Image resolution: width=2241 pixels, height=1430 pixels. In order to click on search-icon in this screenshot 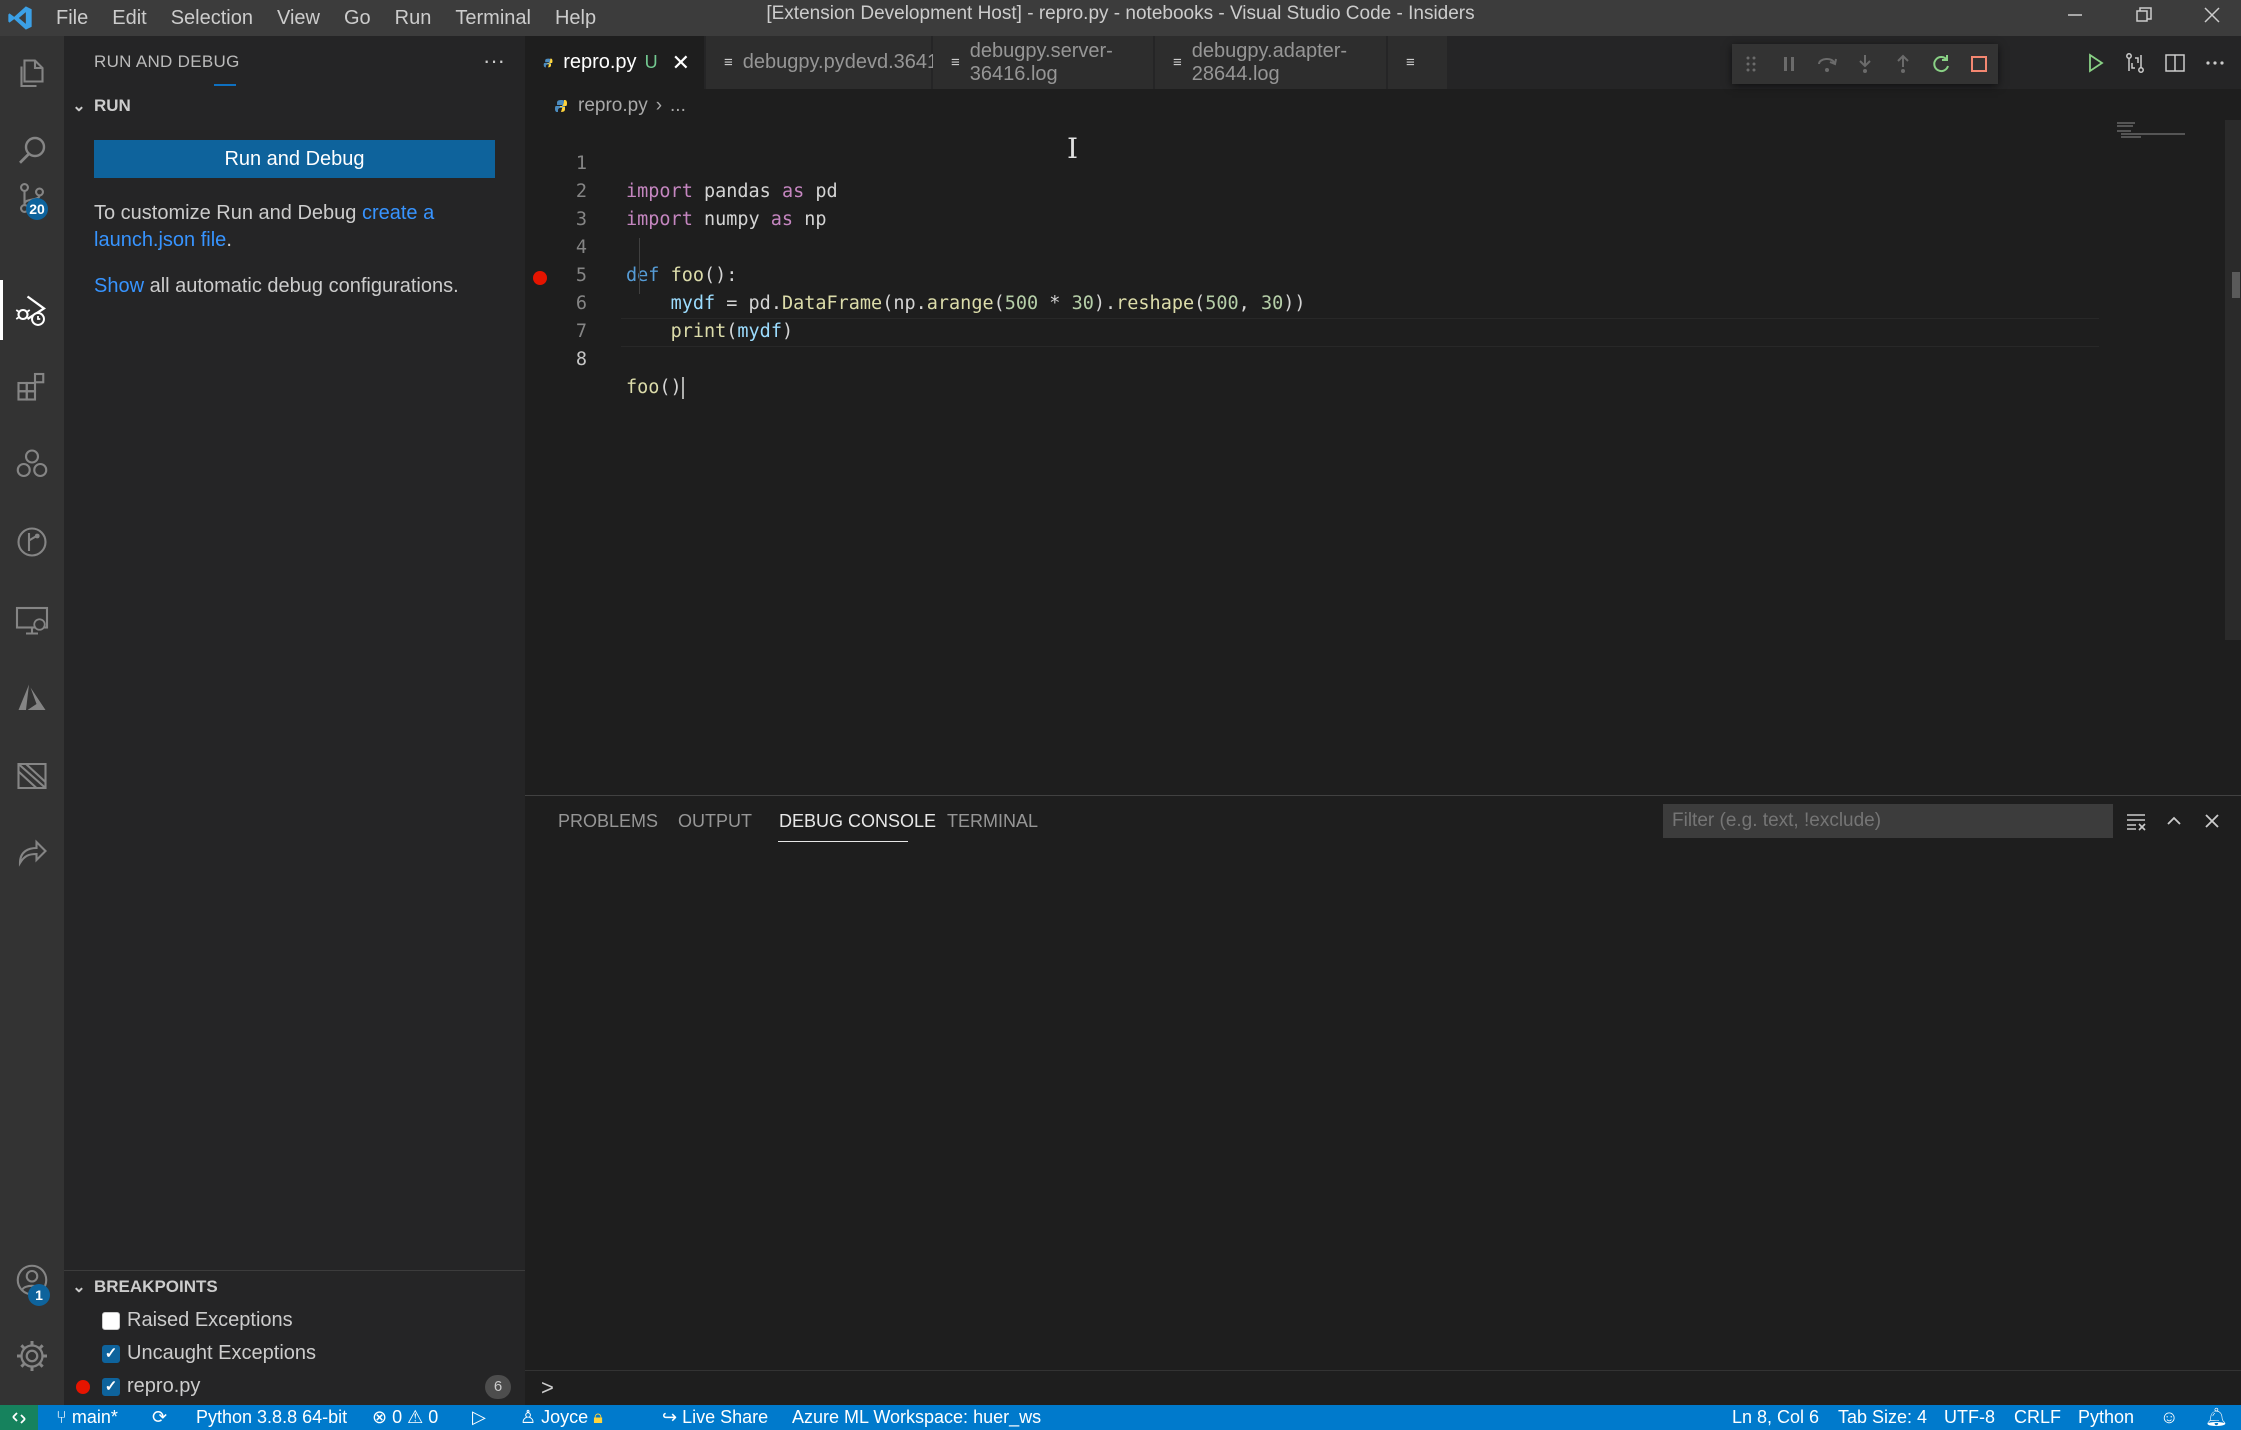, I will do `click(32, 150)`.